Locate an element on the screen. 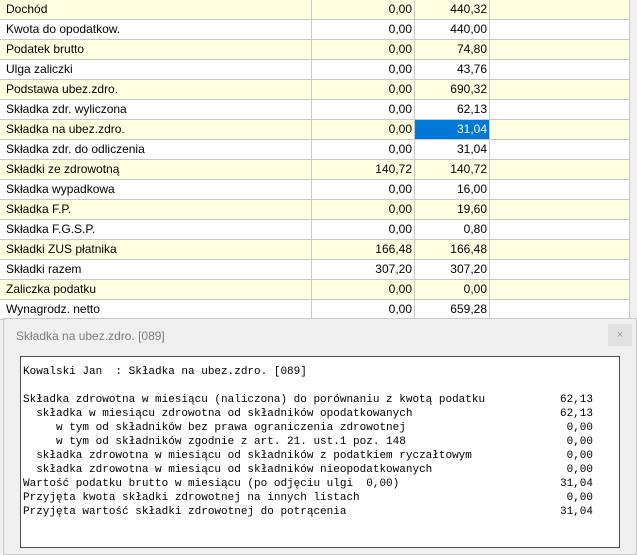  table-row: Wynagrodz. netto 0,00 659,28 is located at coordinates (318, 310).